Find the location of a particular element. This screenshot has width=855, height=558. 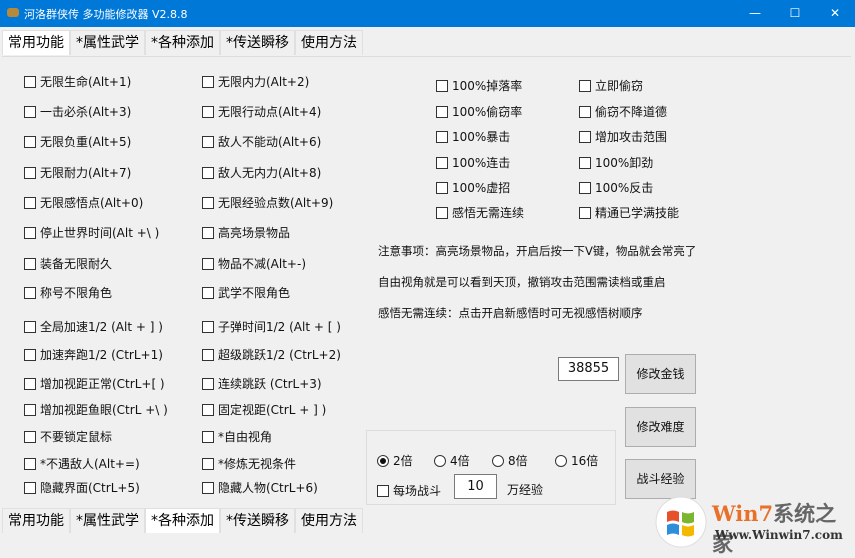

option-checkbox: 100%偷窃率 is located at coordinates (479, 111).